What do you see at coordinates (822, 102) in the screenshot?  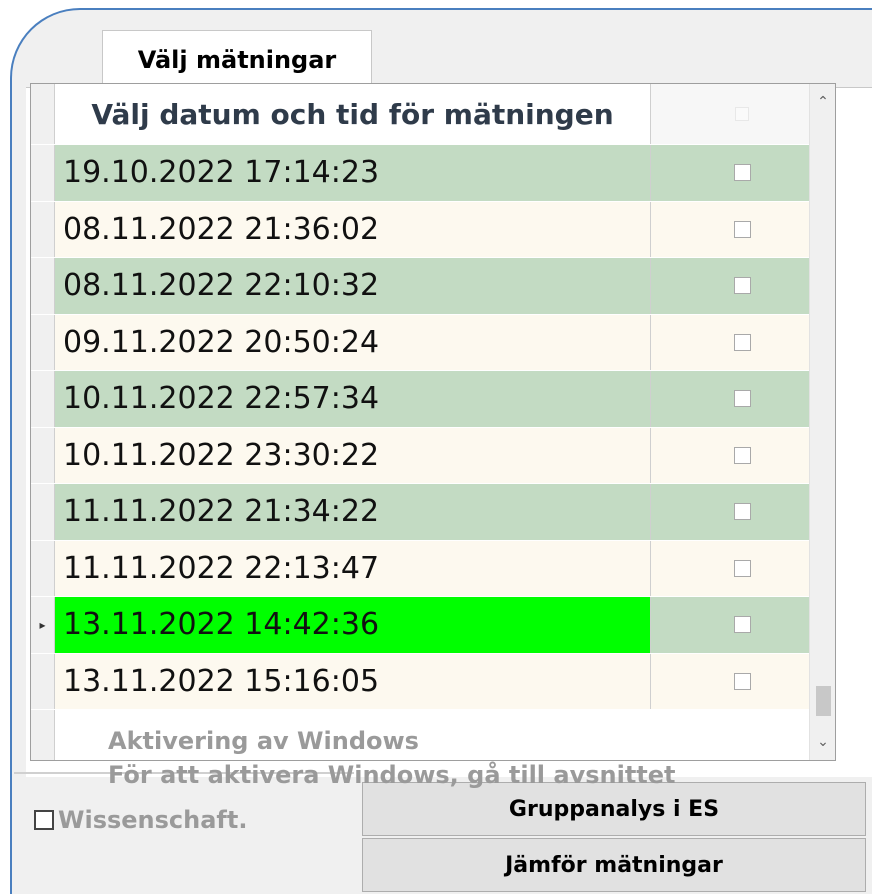 I see `scroll-up-icon: ⌃` at bounding box center [822, 102].